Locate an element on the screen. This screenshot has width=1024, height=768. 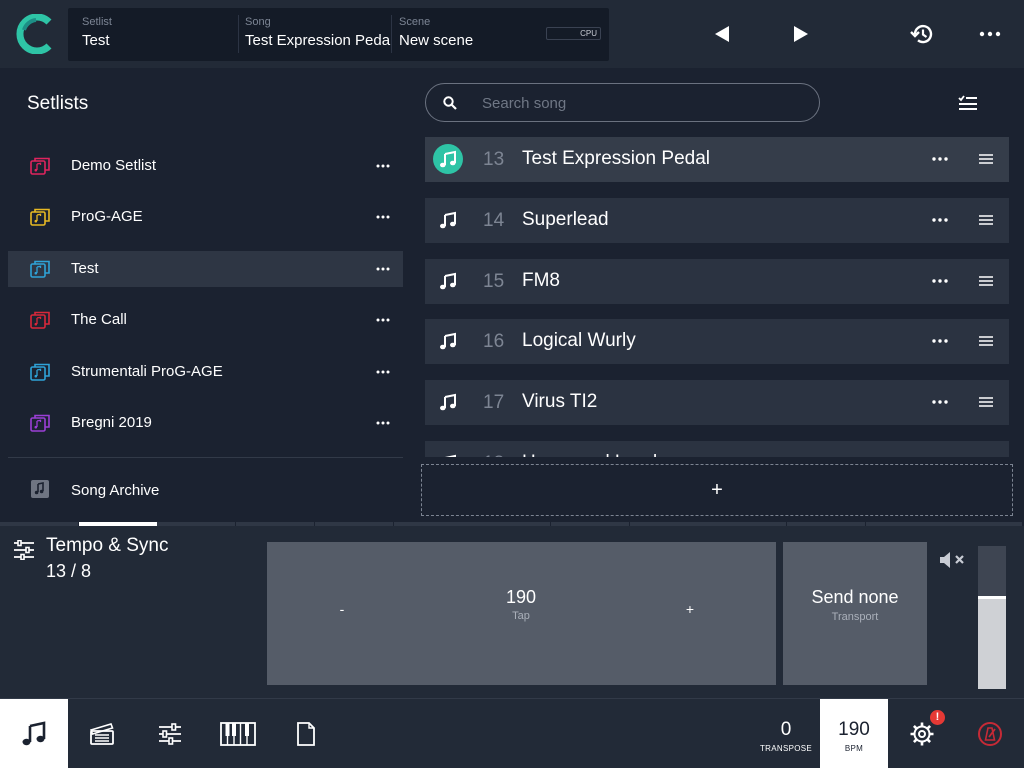
song-number: 18 is located at coordinates (493, 455).